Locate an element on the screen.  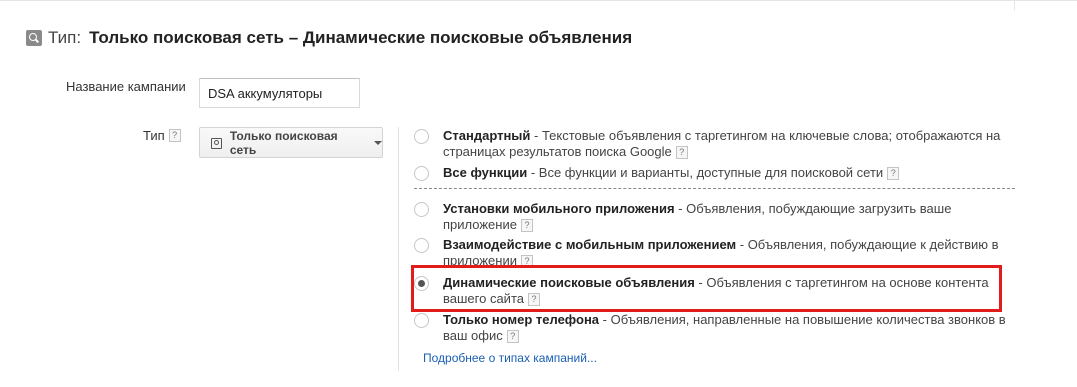
option-title: Взаимодействие с мобильным приложением is located at coordinates (590, 244).